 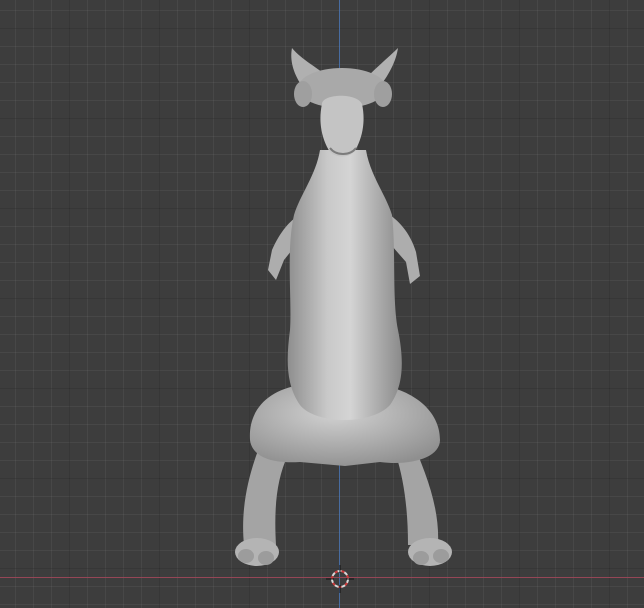 I want to click on left-ear, so click(x=303, y=94).